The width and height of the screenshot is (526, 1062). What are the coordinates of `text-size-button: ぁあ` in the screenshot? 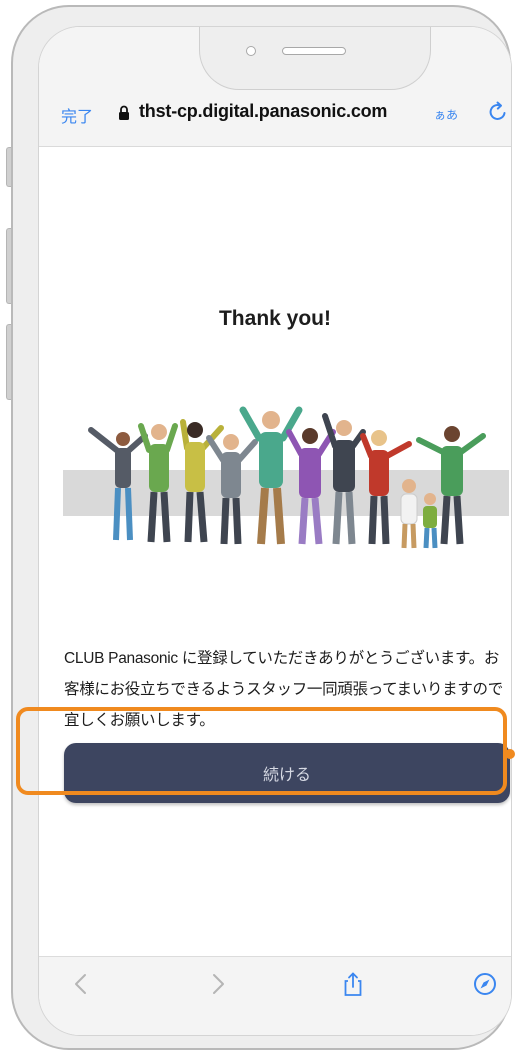 It's located at (446, 114).